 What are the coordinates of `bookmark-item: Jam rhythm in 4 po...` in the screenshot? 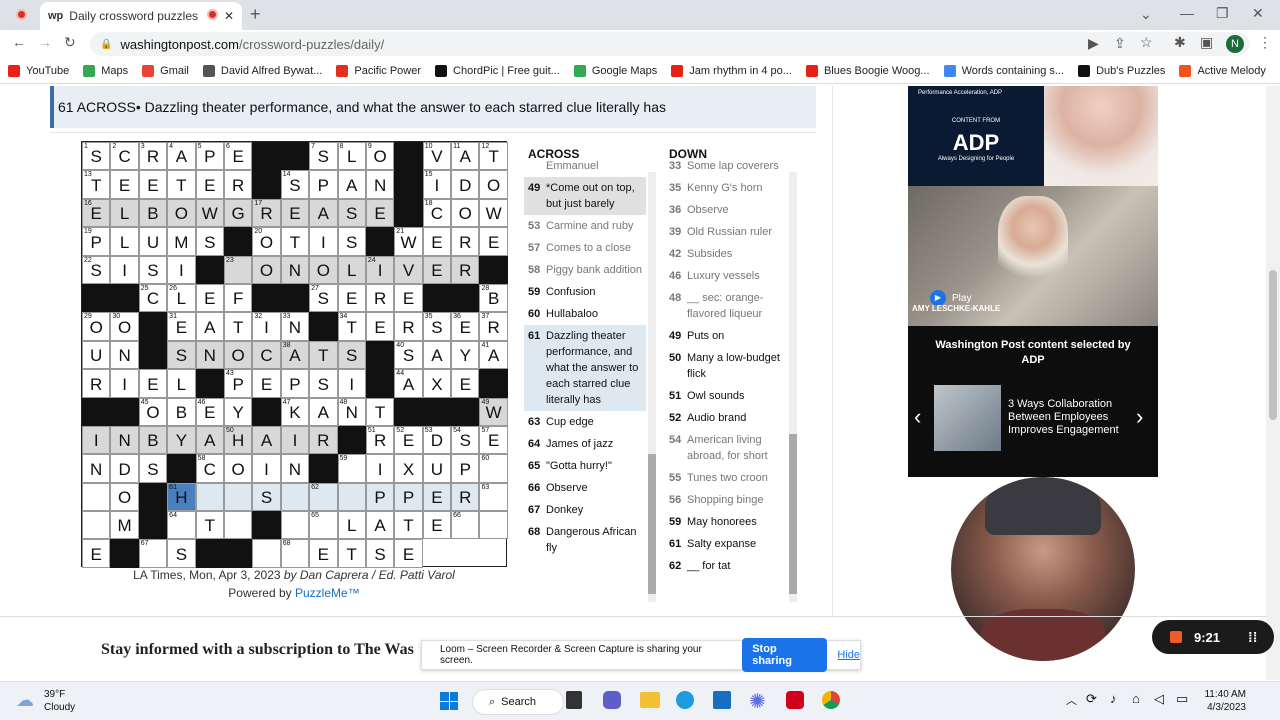 It's located at (731, 70).